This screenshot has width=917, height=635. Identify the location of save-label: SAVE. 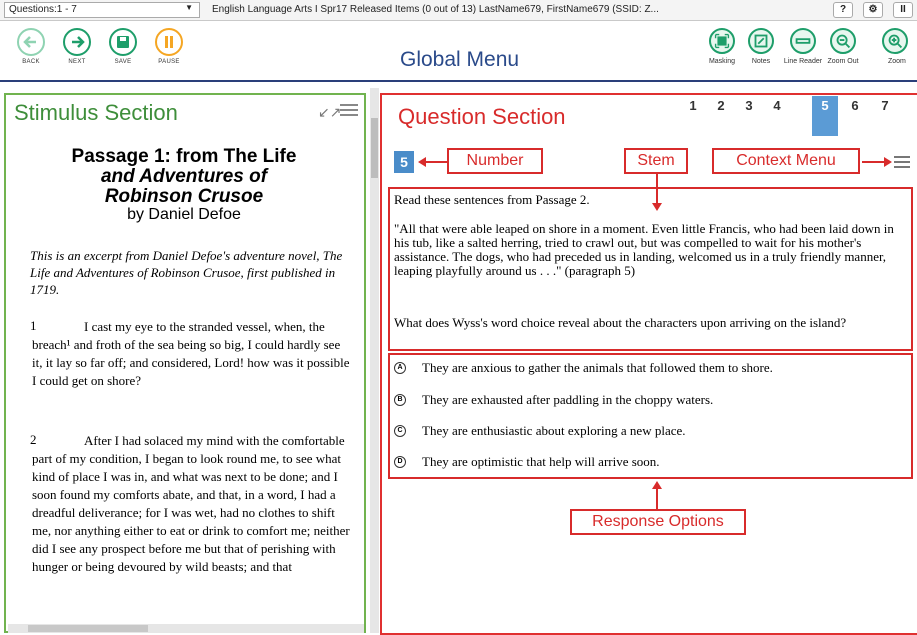
(123, 62).